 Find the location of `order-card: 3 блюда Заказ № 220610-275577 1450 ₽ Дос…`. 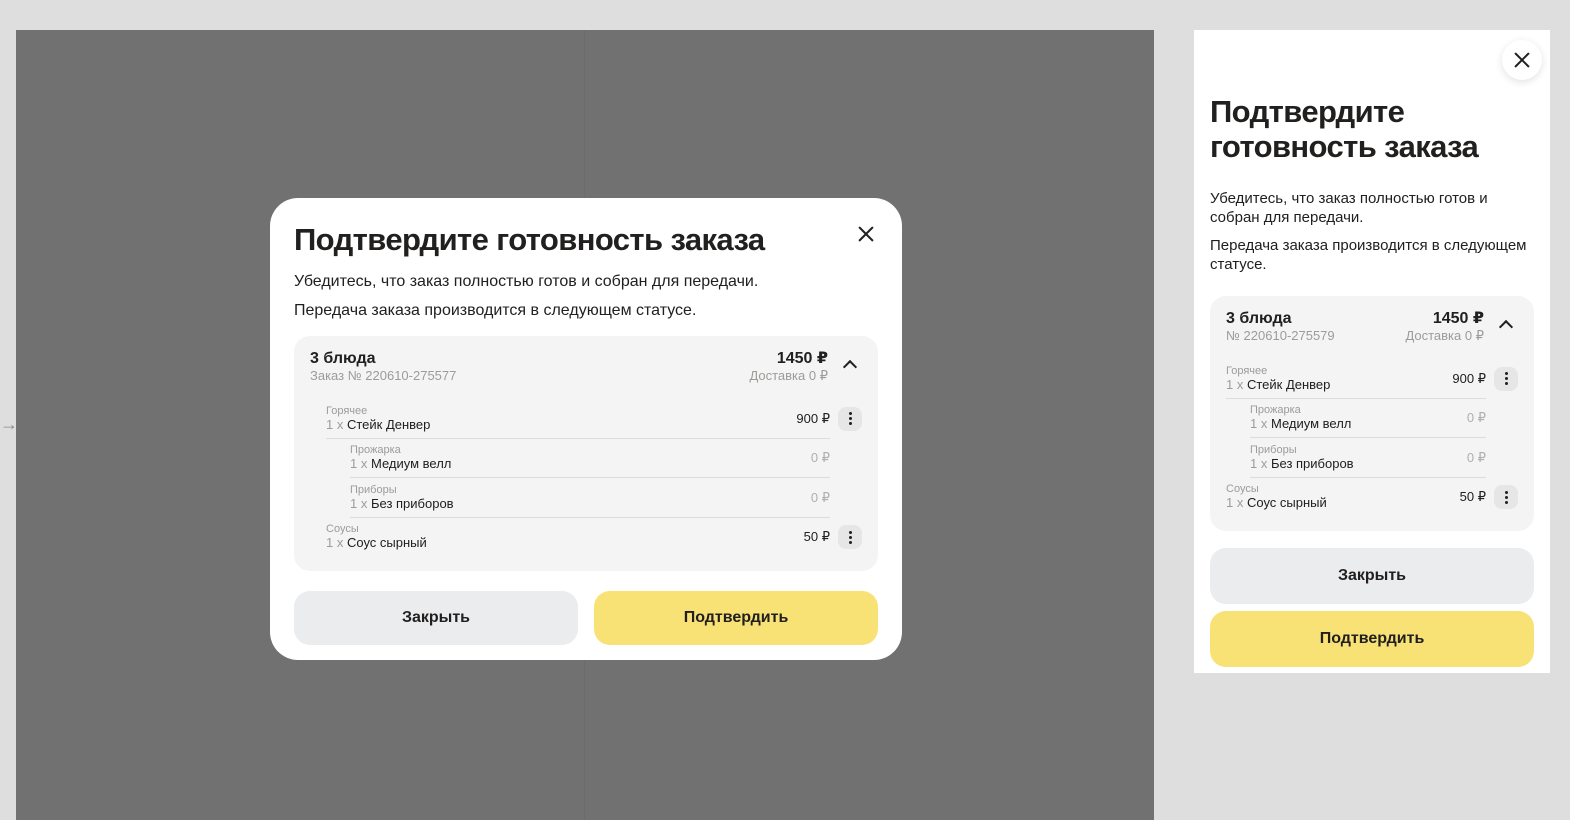

order-card: 3 блюда Заказ № 220610-275577 1450 ₽ Дос… is located at coordinates (586, 453).